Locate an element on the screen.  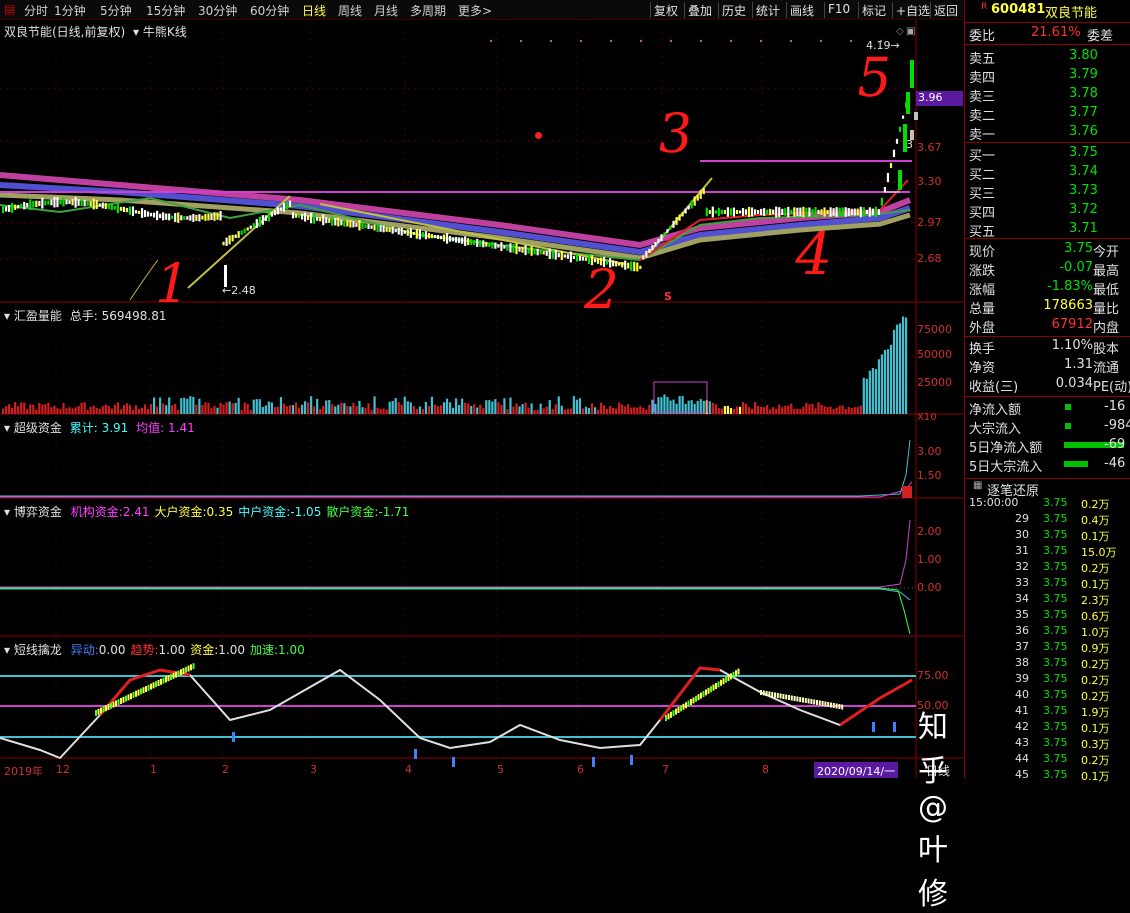
game-funds-dropdown-icon: ▾ is located at coordinates (7, 512).